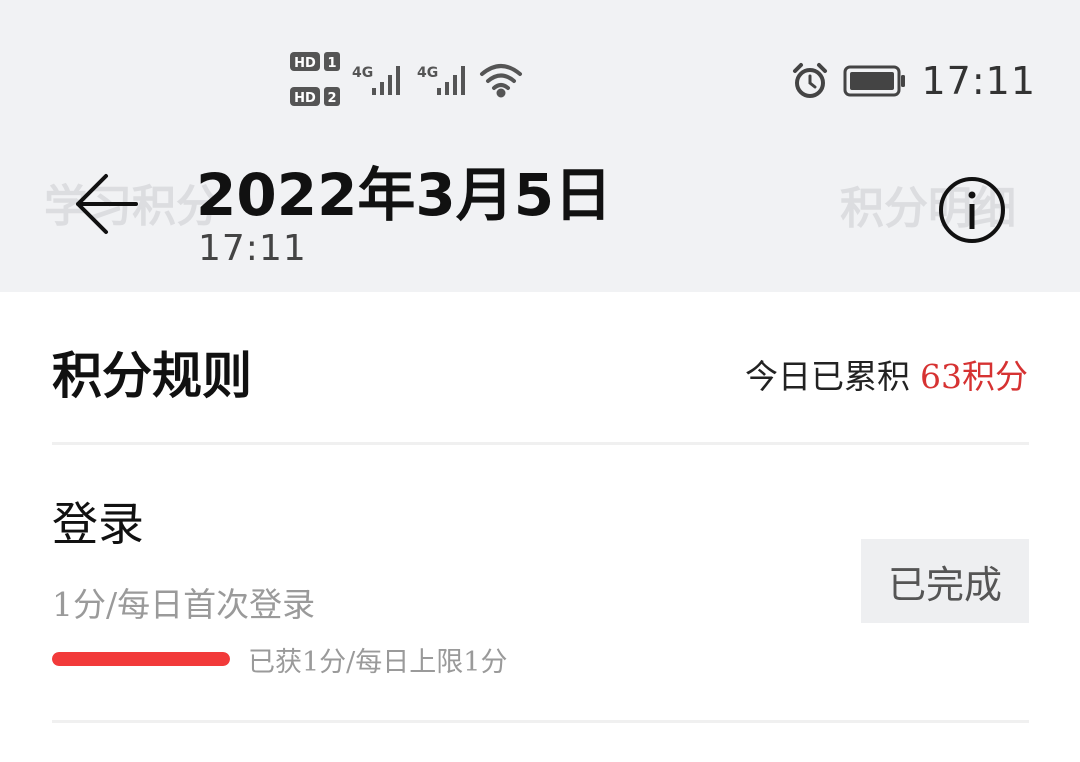 Image resolution: width=1080 pixels, height=762 pixels. What do you see at coordinates (98, 524) in the screenshot?
I see `rule-item-title: 登录` at bounding box center [98, 524].